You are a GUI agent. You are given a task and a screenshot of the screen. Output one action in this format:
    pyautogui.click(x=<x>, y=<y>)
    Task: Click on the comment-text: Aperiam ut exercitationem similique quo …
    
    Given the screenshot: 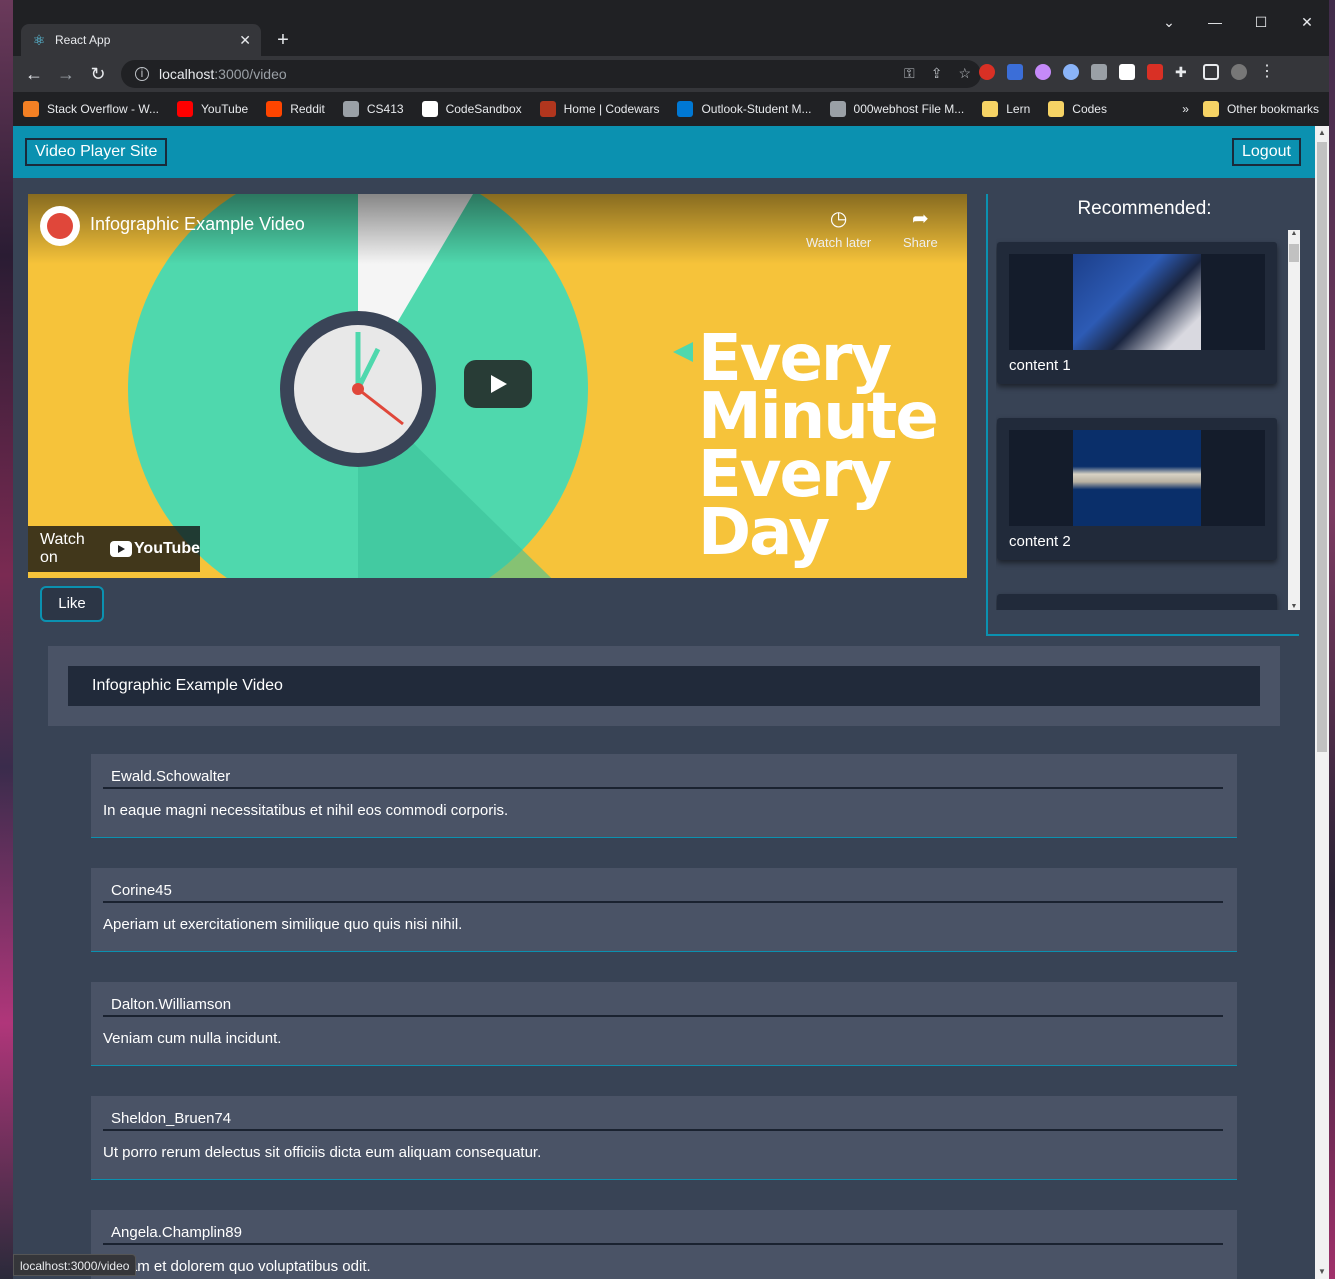 What is the action you would take?
    pyautogui.click(x=283, y=924)
    